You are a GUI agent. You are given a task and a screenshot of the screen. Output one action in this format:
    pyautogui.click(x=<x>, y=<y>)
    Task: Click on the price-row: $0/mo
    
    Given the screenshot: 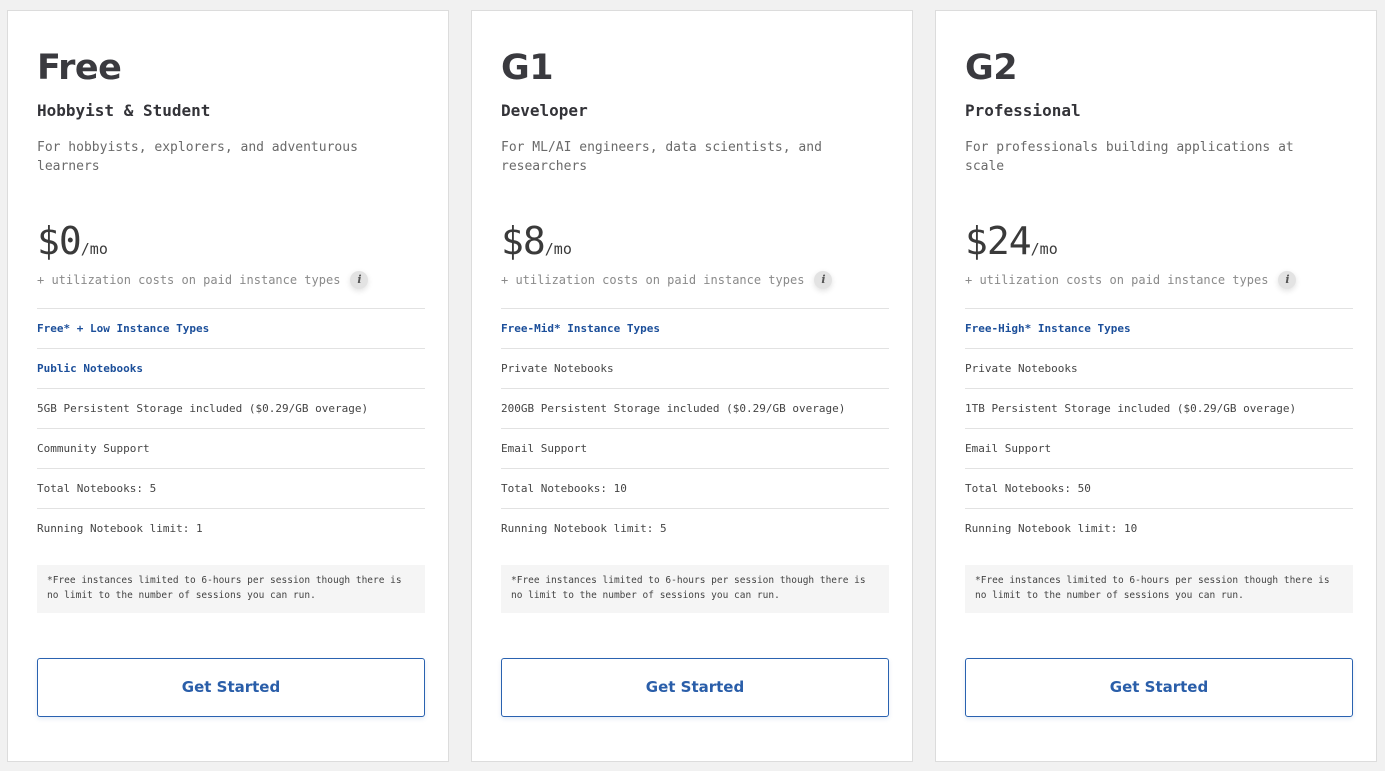 What is the action you would take?
    pyautogui.click(x=72, y=241)
    